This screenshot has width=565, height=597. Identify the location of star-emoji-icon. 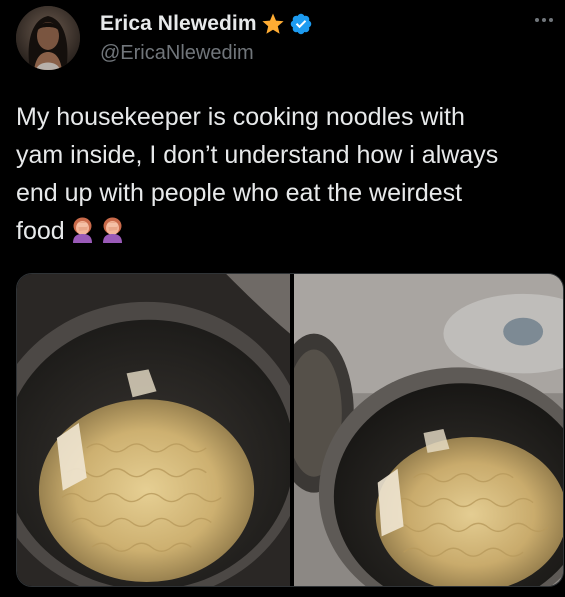
(273, 23).